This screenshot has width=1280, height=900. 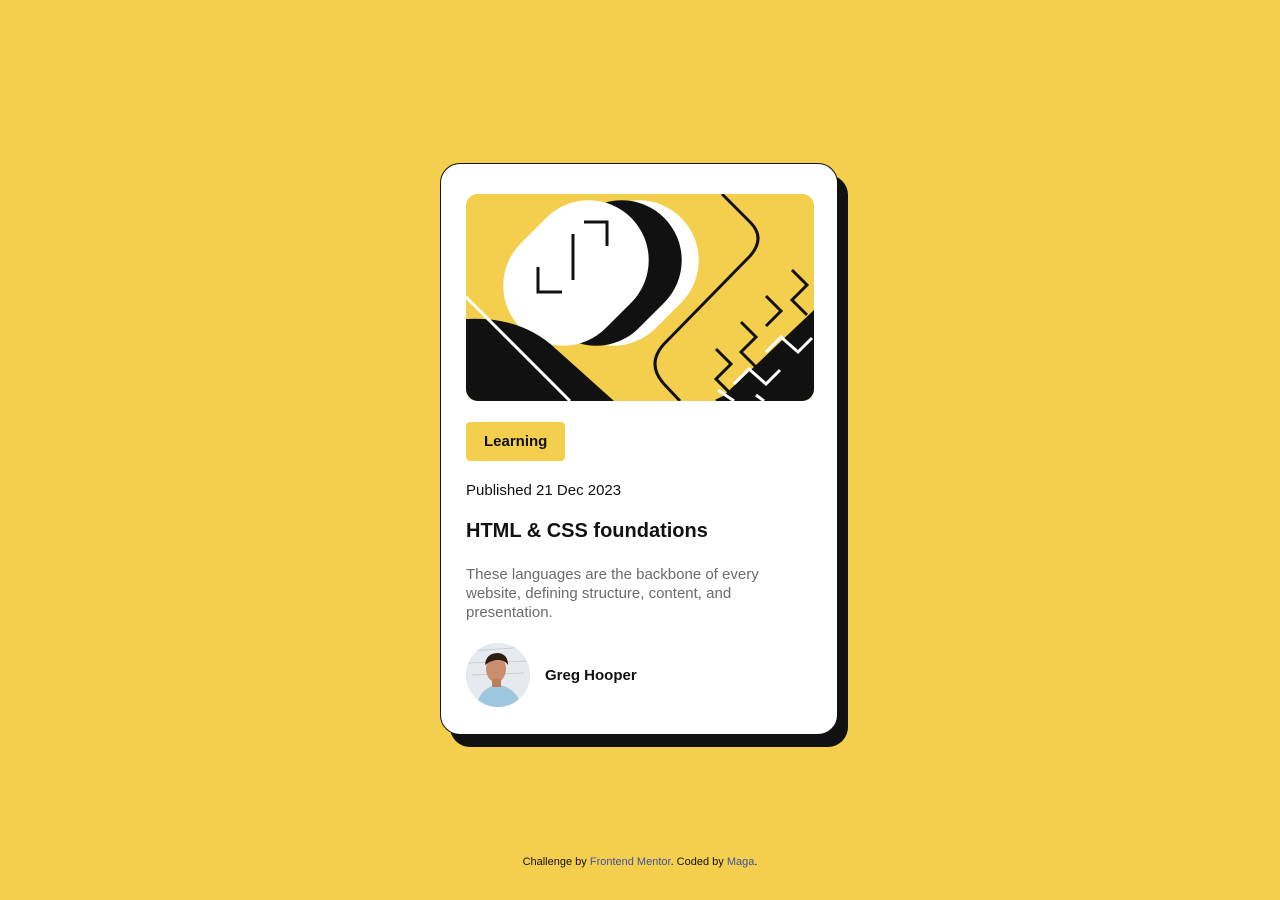 What do you see at coordinates (698, 862) in the screenshot?
I see `footer-middle: . Coded by` at bounding box center [698, 862].